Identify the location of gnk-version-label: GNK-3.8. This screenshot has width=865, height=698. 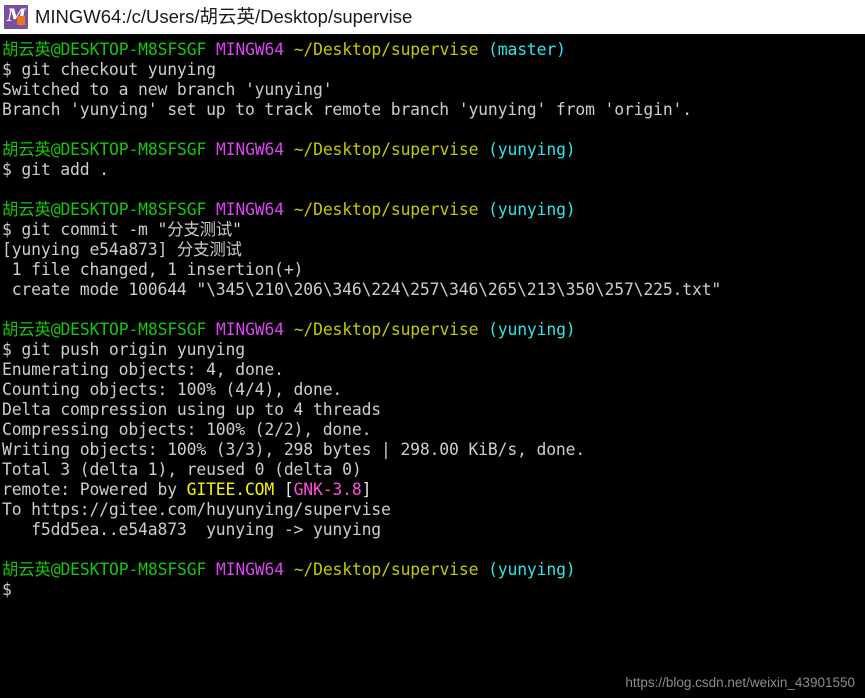
(327, 489).